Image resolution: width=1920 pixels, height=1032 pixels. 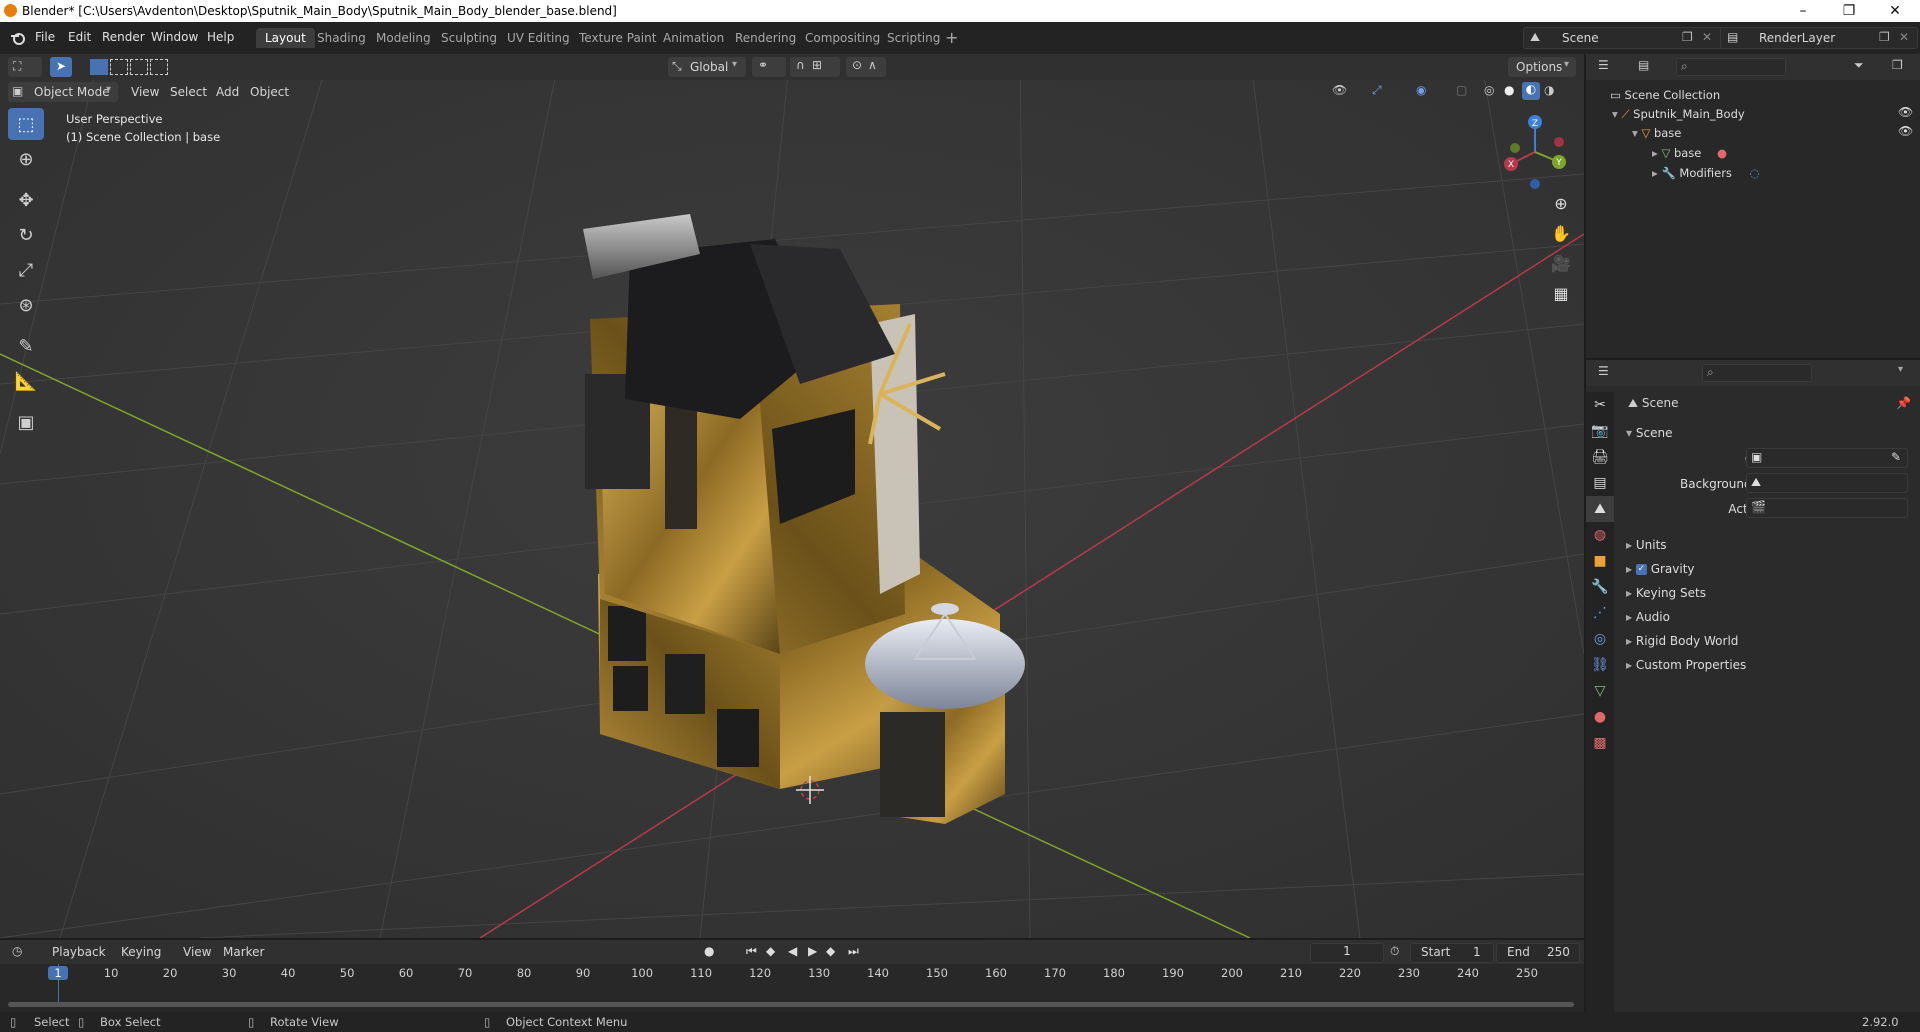 I want to click on camera-view-icon: 🎥, so click(x=1561, y=269).